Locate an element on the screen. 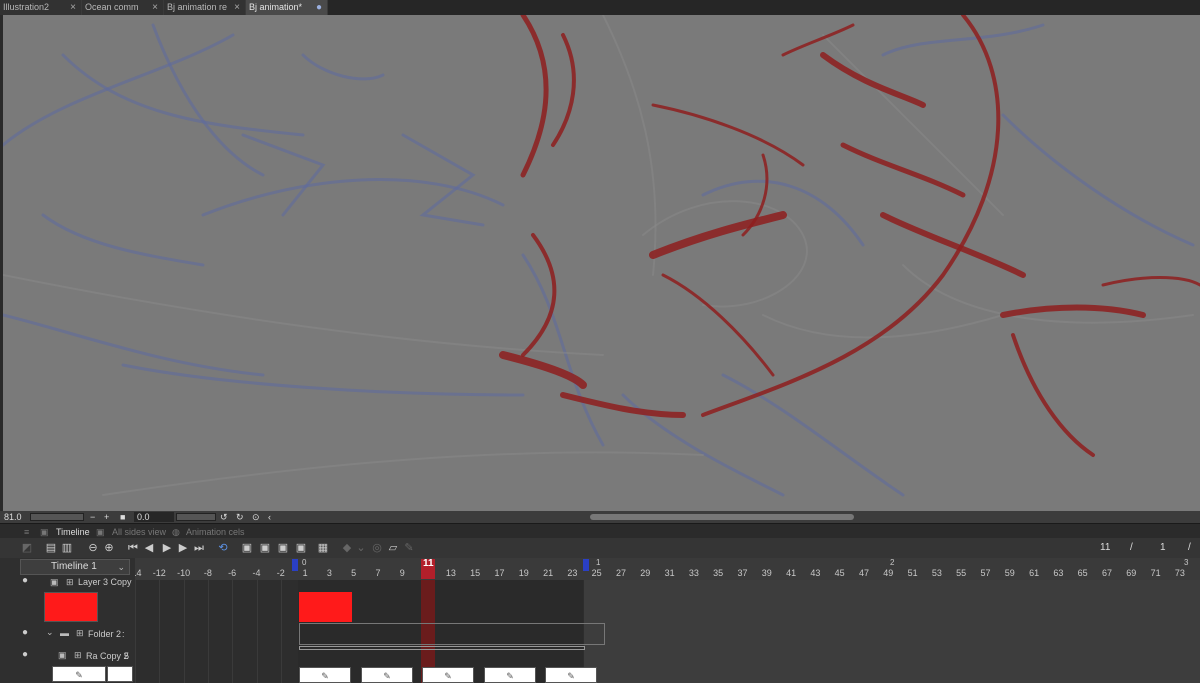 This screenshot has width=1200, height=683. panel-icon: ◩ is located at coordinates (27, 548).